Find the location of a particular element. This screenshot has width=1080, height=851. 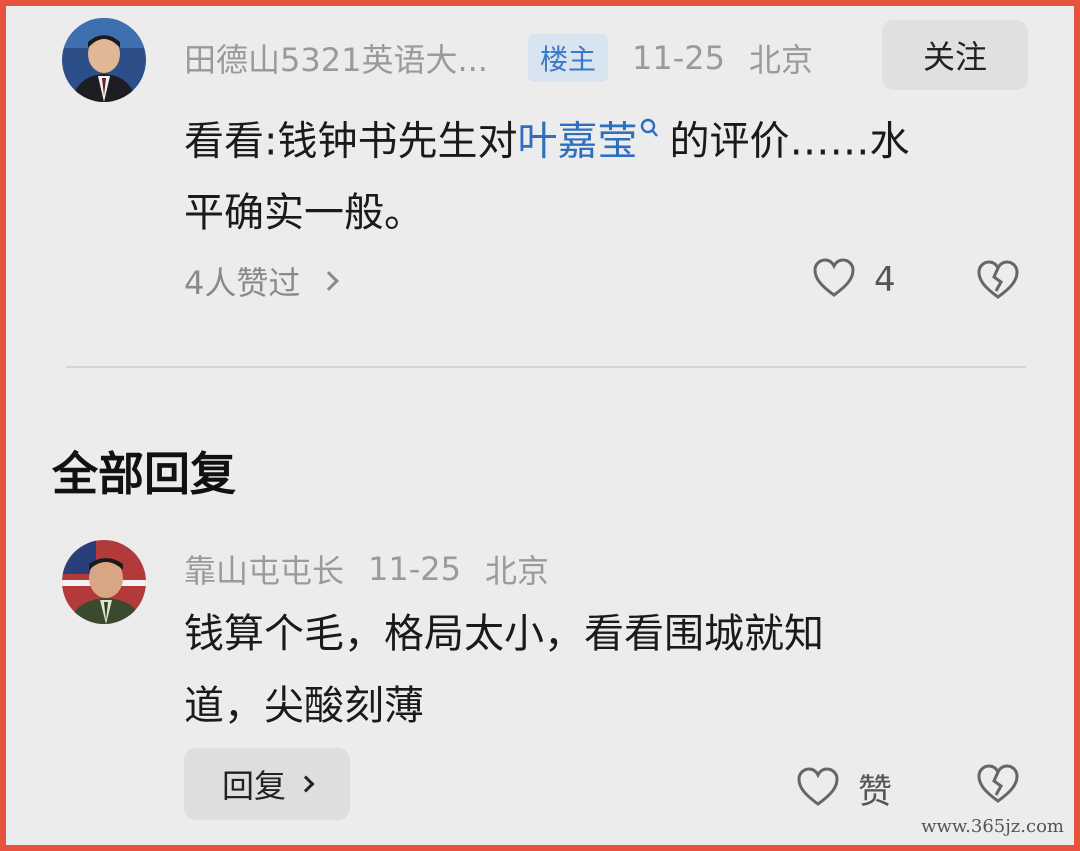

post-dislike-button is located at coordinates (998, 282).